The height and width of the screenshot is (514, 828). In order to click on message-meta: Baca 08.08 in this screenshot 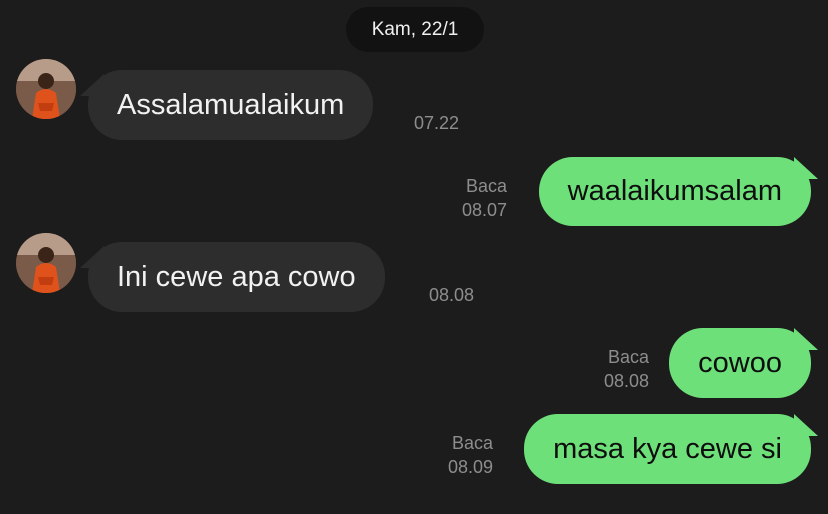, I will do `click(626, 369)`.